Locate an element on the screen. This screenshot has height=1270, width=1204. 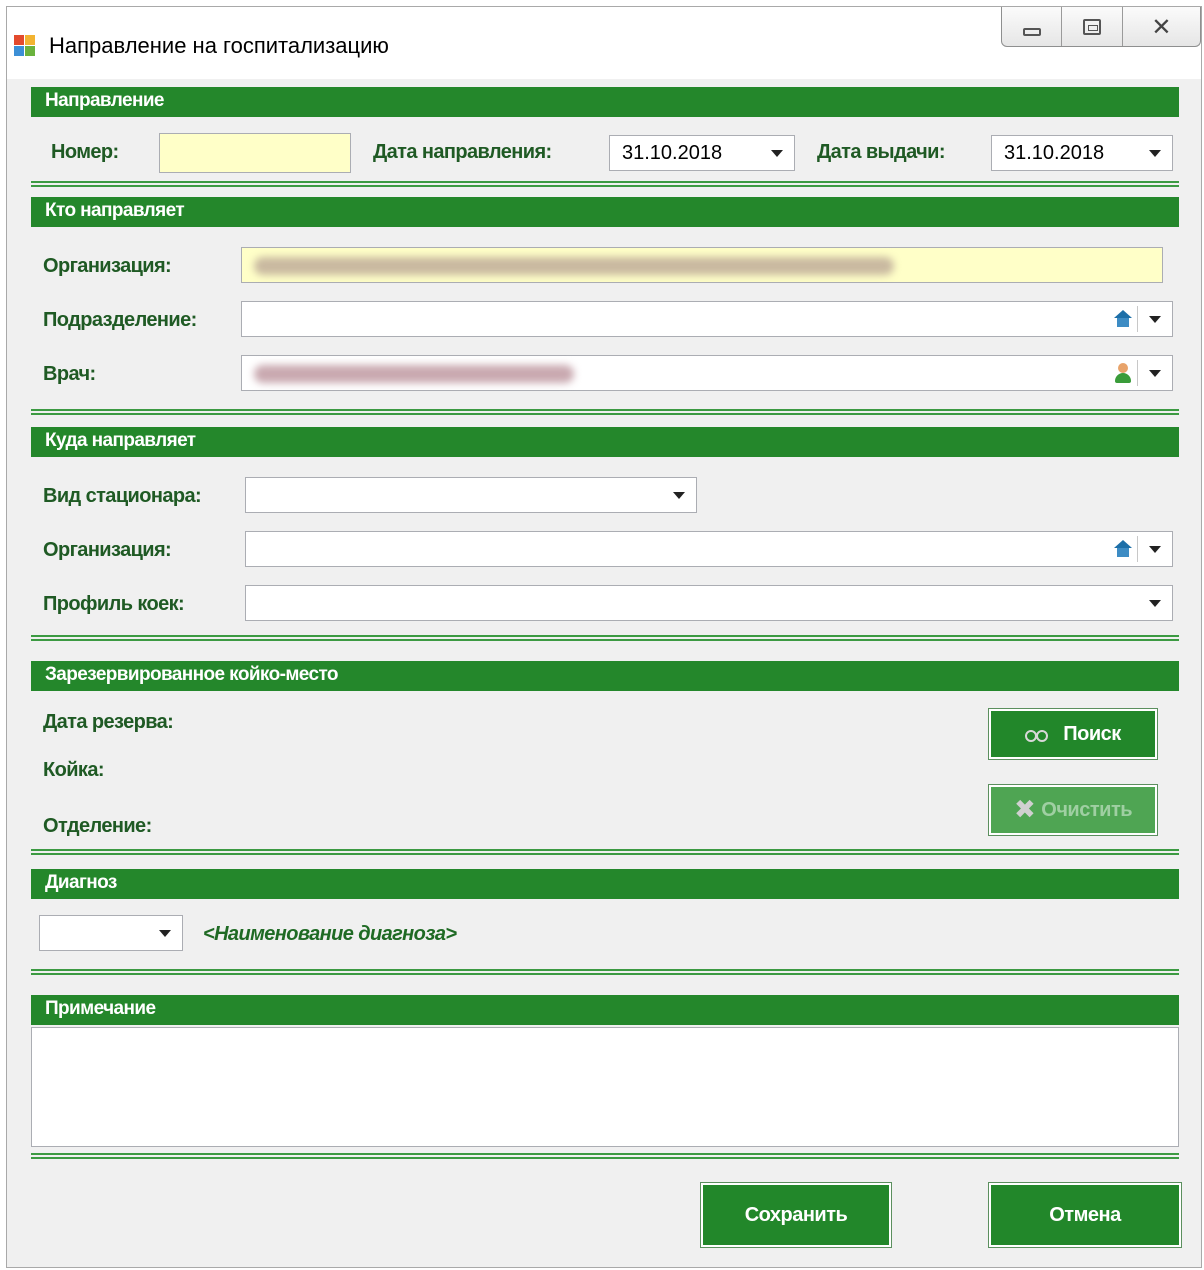
doctor-select is located at coordinates (707, 373).